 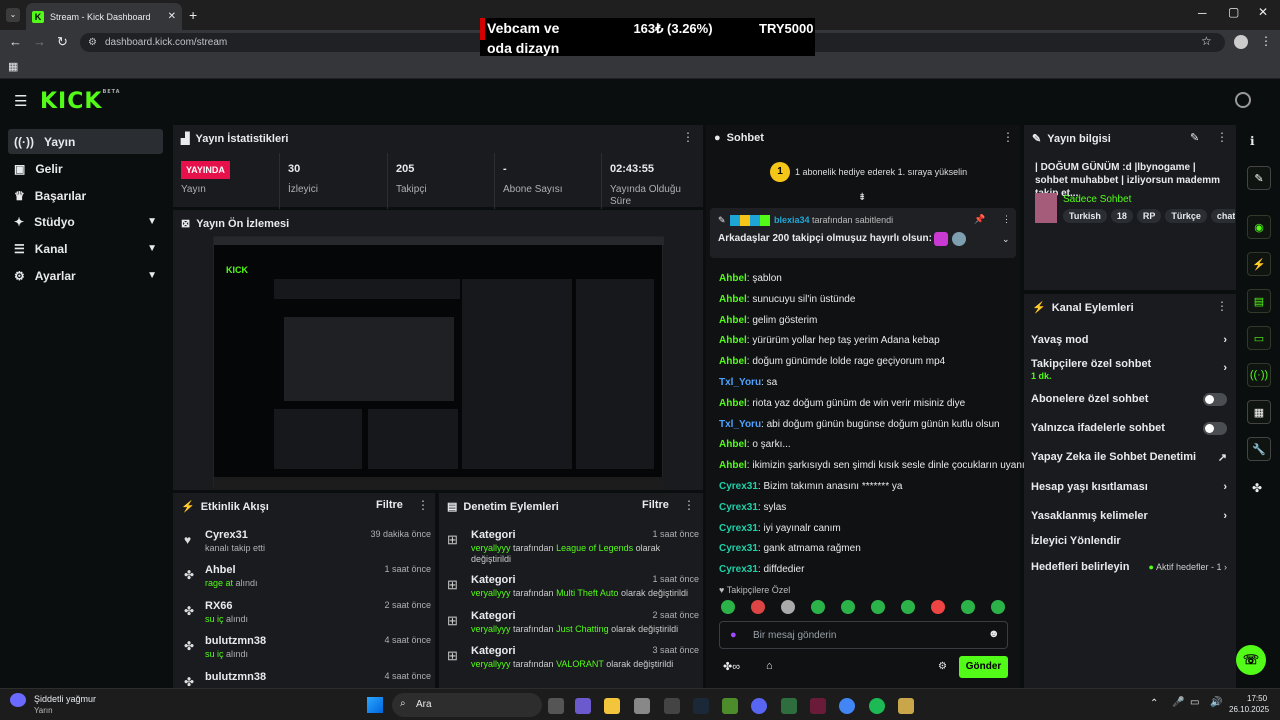 What do you see at coordinates (1129, 340) in the screenshot?
I see `slow-mode-row: Yavaş mod ›` at bounding box center [1129, 340].